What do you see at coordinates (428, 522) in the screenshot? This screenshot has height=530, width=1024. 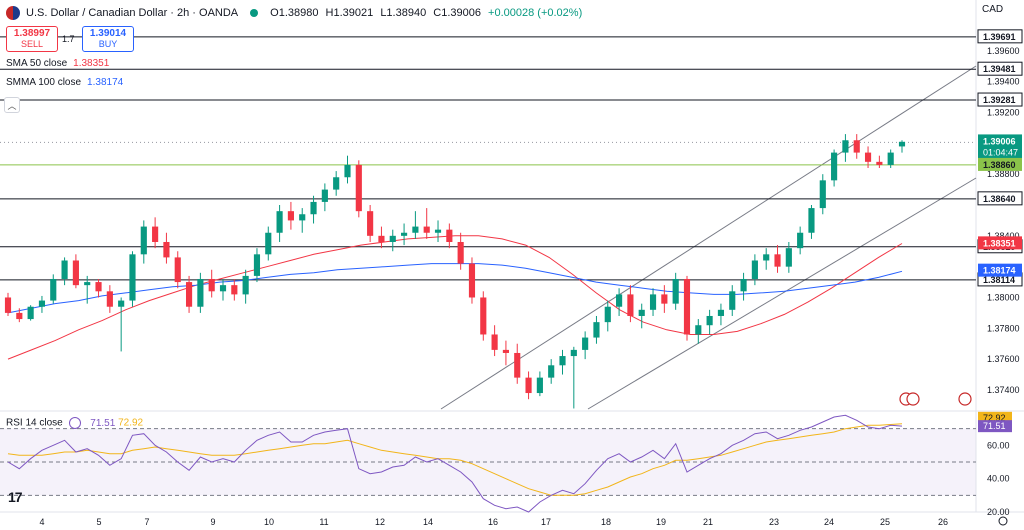 I see `time-tick-label: 14` at bounding box center [428, 522].